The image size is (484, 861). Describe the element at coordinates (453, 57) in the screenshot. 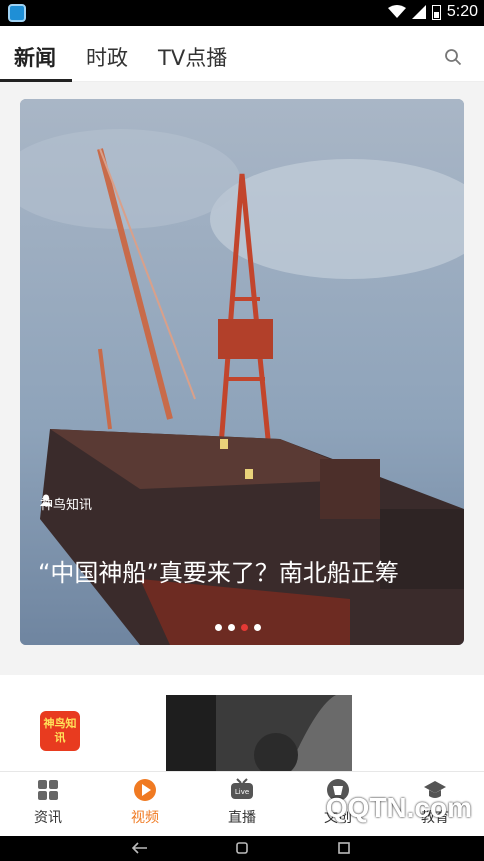

I see `search-icon` at that location.